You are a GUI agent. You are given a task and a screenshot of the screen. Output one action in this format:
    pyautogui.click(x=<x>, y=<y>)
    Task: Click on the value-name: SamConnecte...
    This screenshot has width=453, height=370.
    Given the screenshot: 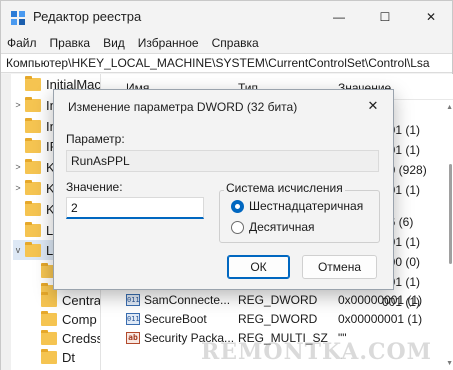 What is the action you would take?
    pyautogui.click(x=187, y=300)
    